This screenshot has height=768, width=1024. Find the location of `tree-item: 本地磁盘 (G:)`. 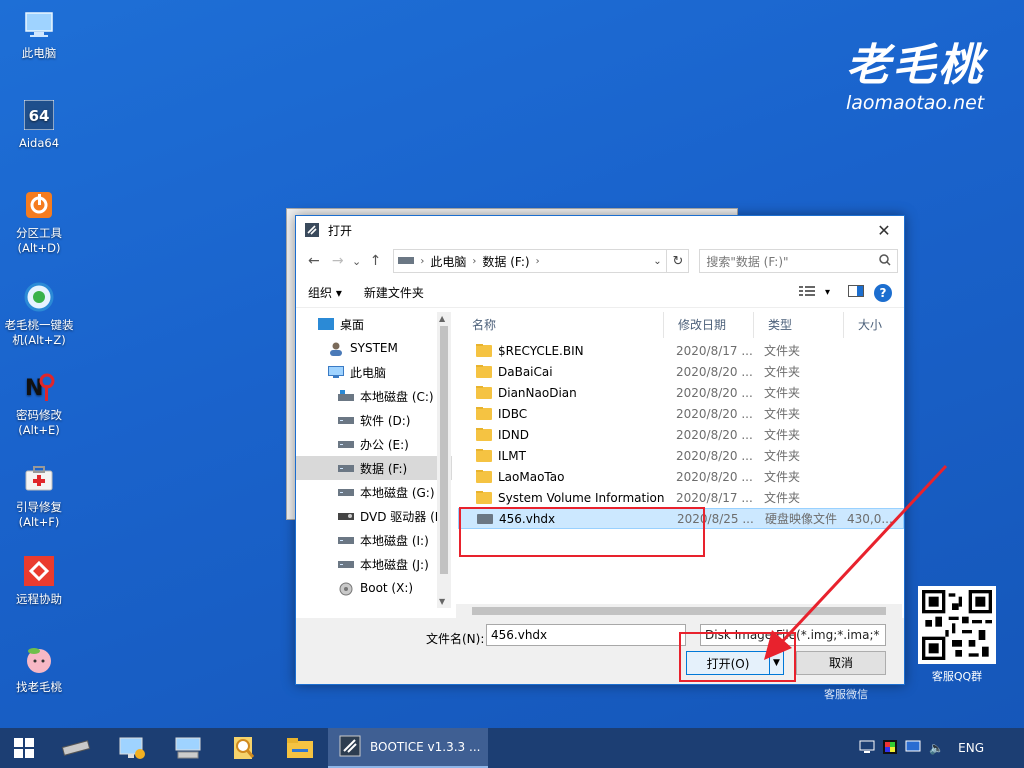

tree-item: 本地磁盘 (G:) is located at coordinates (374, 492).